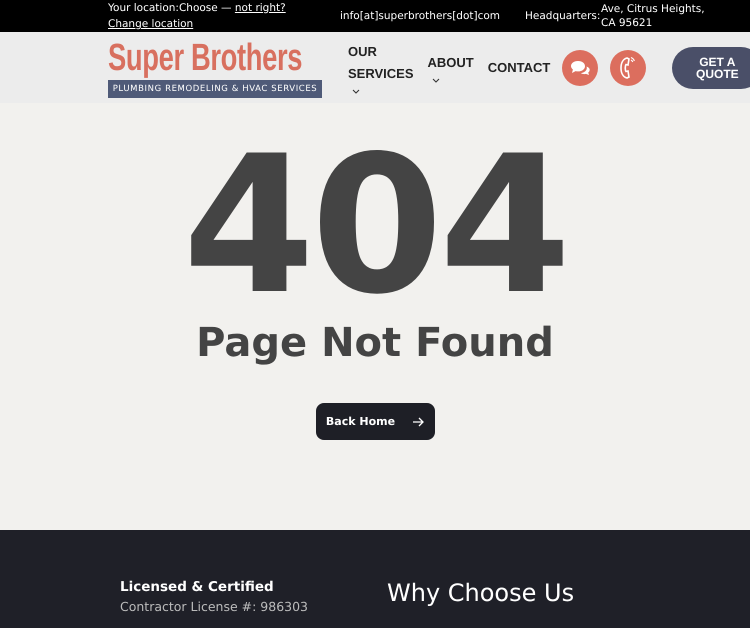  What do you see at coordinates (519, 67) in the screenshot?
I see `nav-link: CONTACT` at bounding box center [519, 67].